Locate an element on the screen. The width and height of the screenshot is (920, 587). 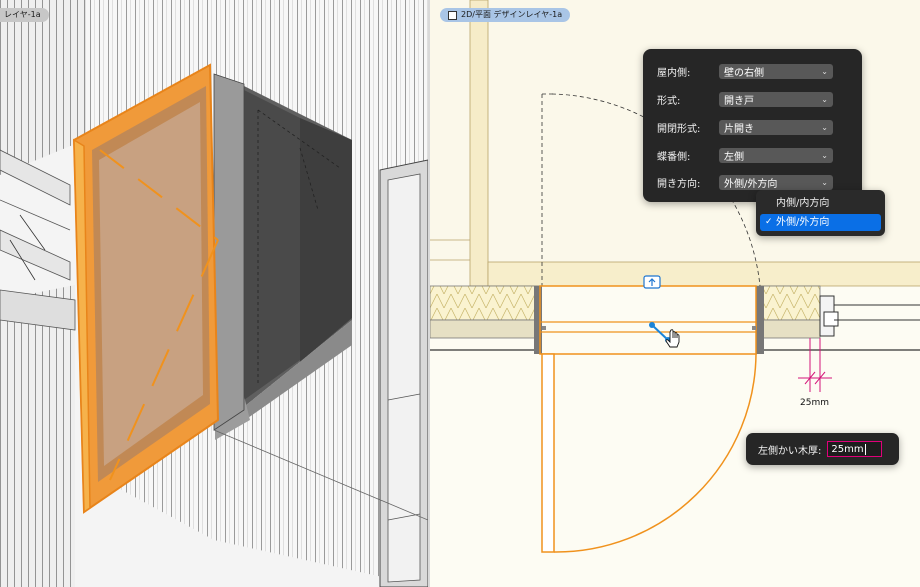
opening-direction-menu: 内側/内方向 ✓ 外側/外方向 is located at coordinates (820, 213).